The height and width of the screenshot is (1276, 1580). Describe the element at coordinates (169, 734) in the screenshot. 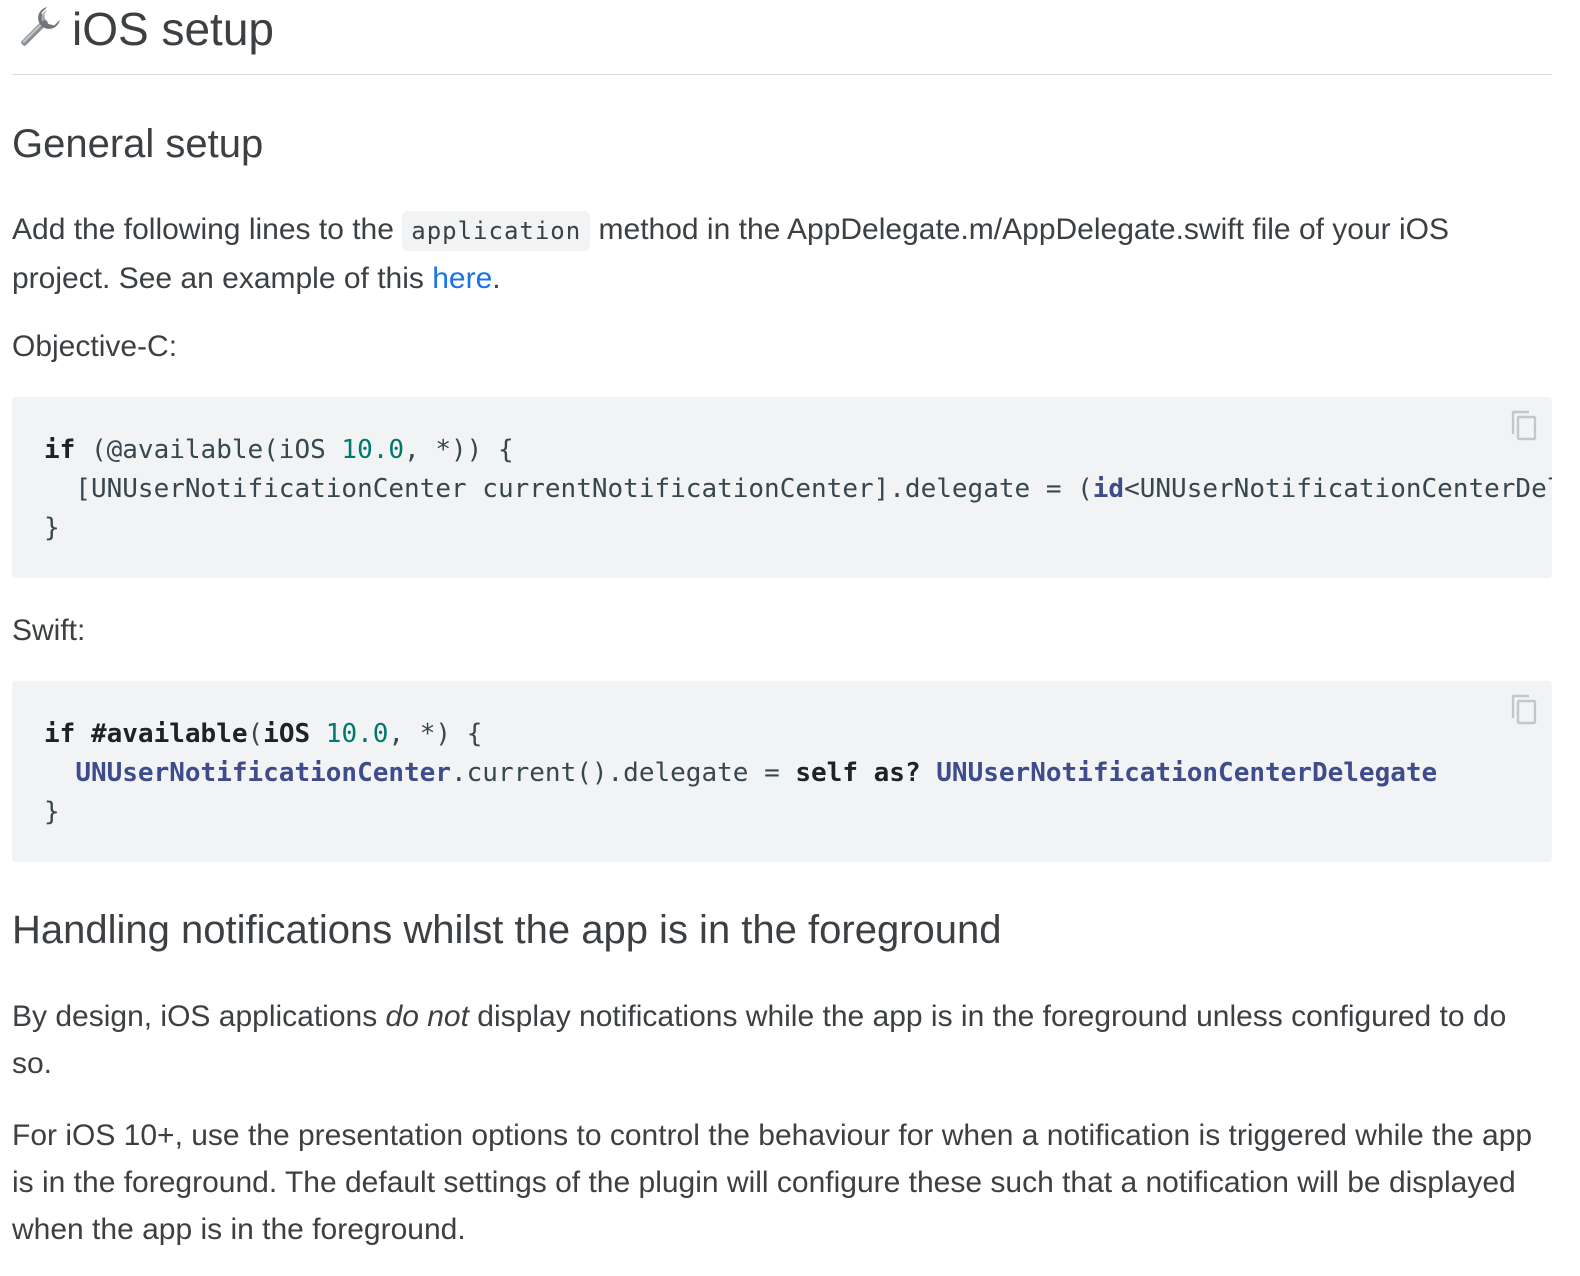

I see `code-keyword: #available` at that location.